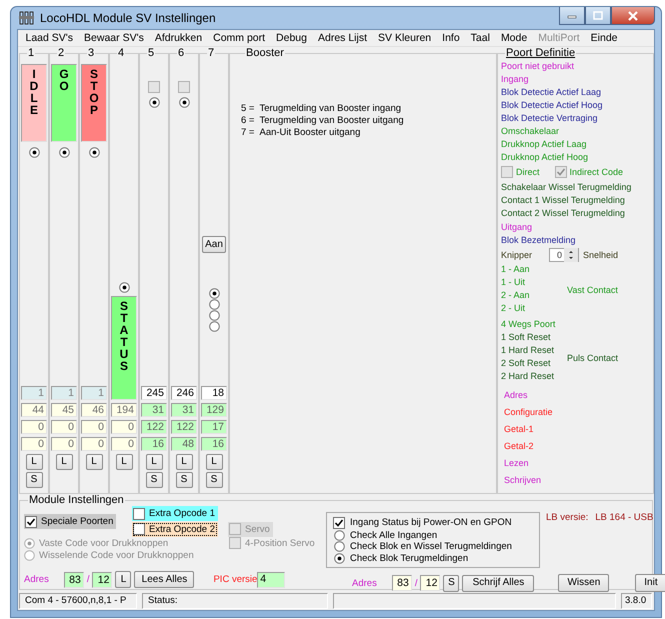 Image resolution: width=665 pixels, height=619 pixels. Describe the element at coordinates (563, 214) in the screenshot. I see `port-type-label: Contact 2 Wissel Terugmelding` at that location.